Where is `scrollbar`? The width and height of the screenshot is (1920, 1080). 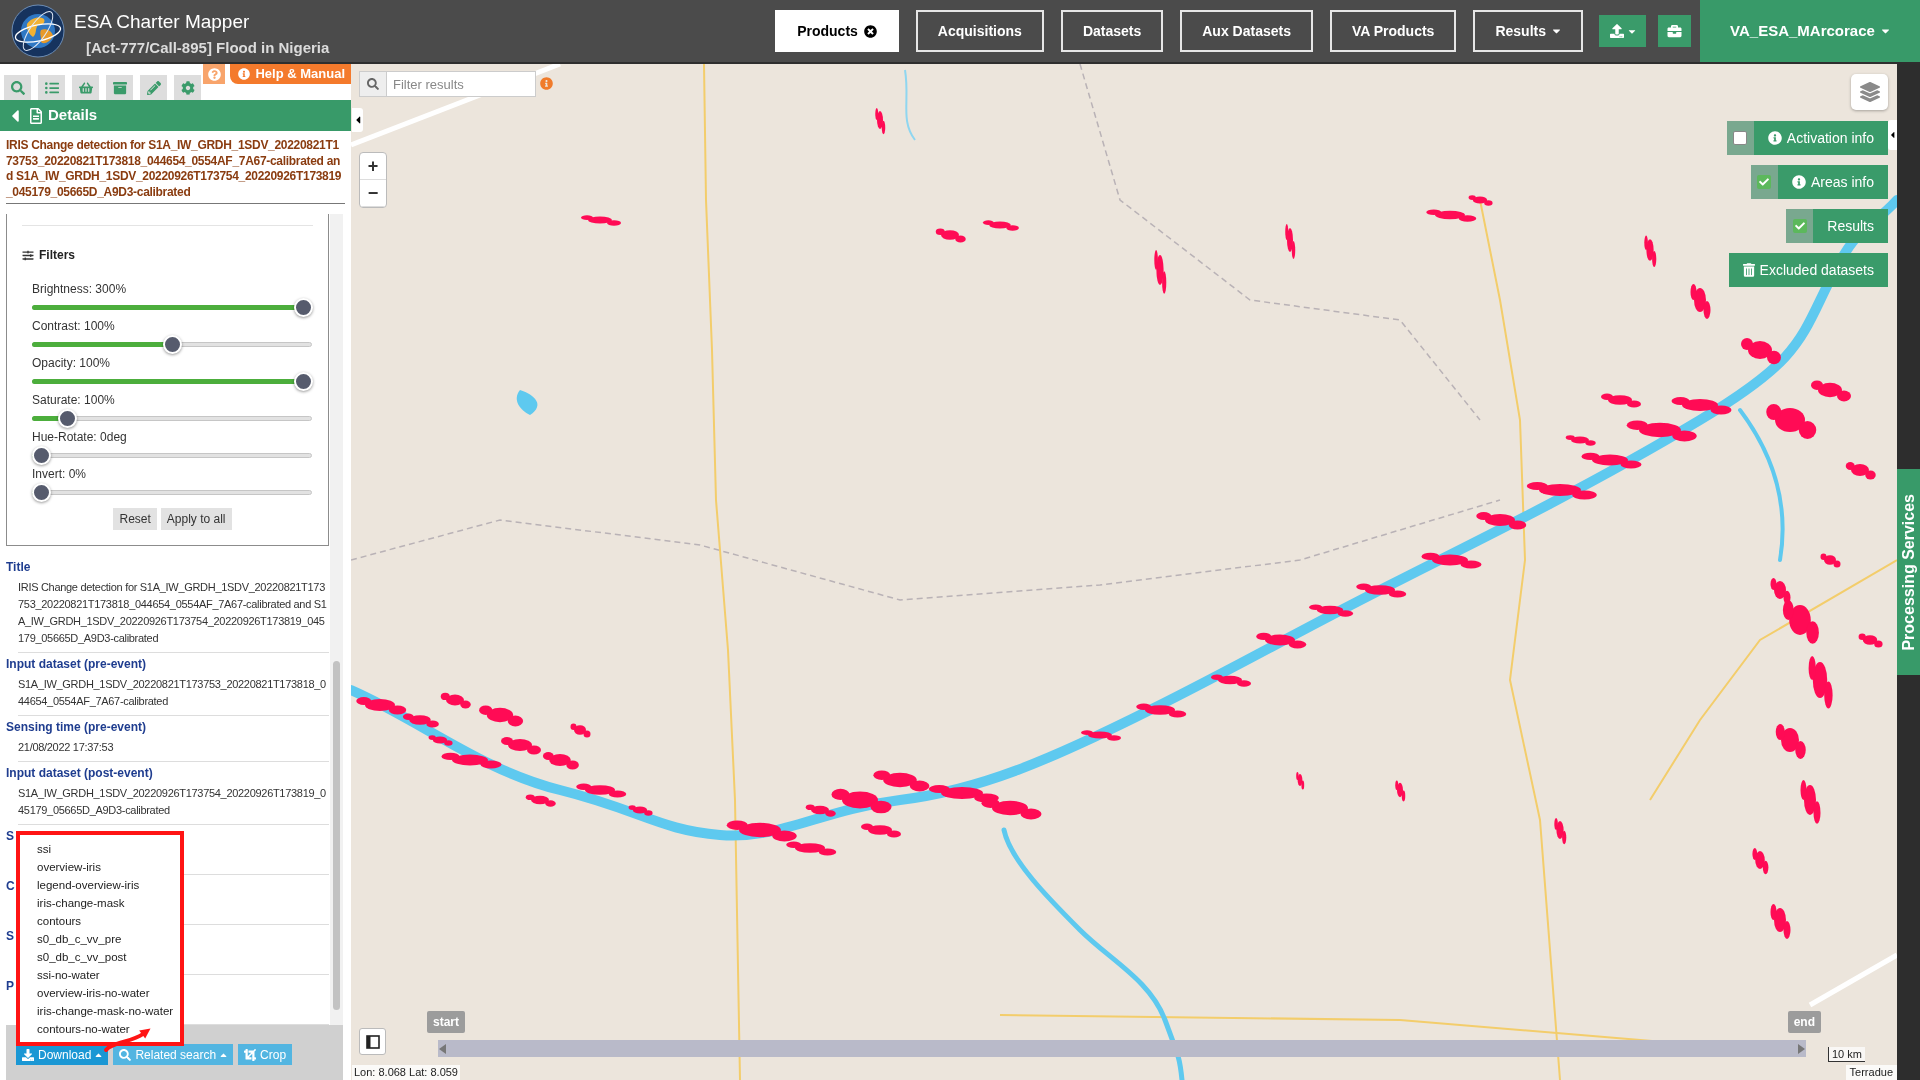
scrollbar is located at coordinates (336, 619).